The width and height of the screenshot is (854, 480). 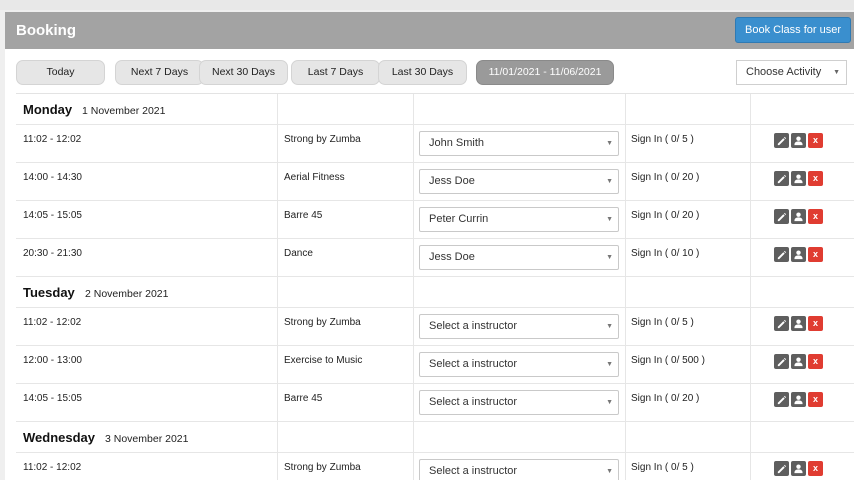 I want to click on day-header-row: Wednesday 3 November 2021, so click(x=435, y=437).